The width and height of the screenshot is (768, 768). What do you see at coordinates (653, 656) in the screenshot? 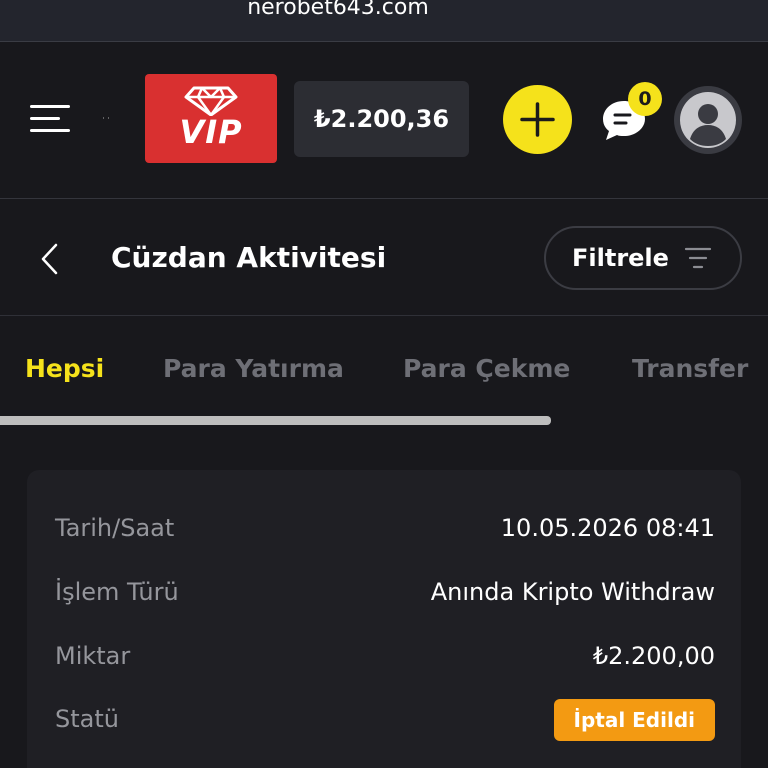
I see `row-value: ₺2.200,00` at bounding box center [653, 656].